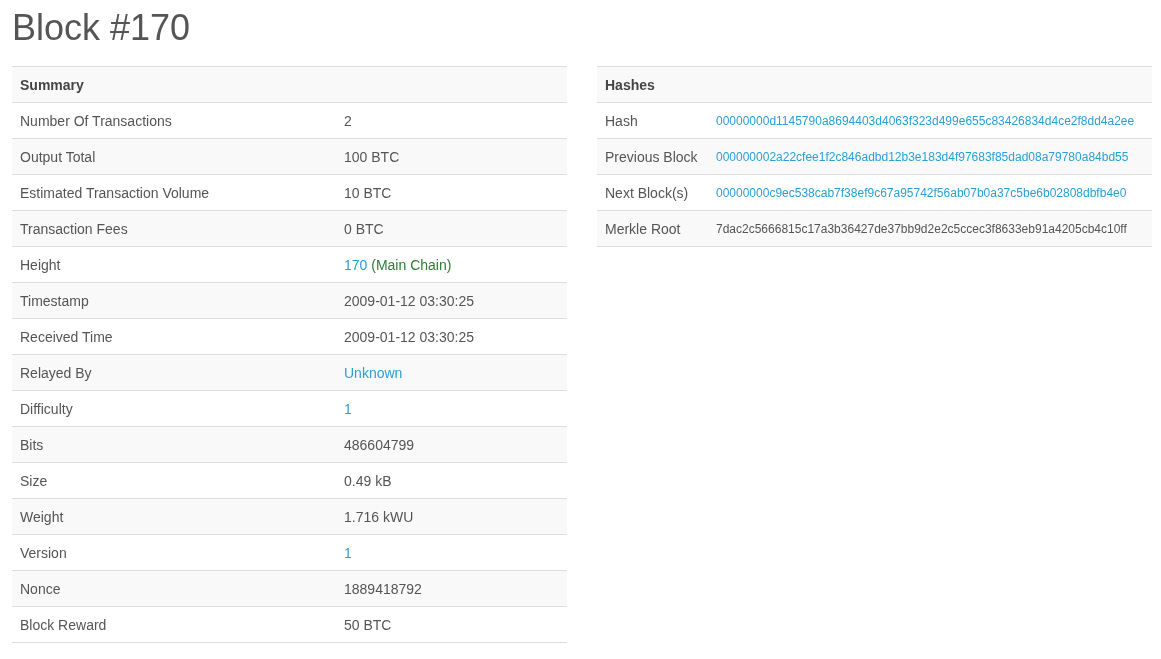 This screenshot has width=1161, height=659. Describe the element at coordinates (44, 552) in the screenshot. I see `row-label: Version` at that location.